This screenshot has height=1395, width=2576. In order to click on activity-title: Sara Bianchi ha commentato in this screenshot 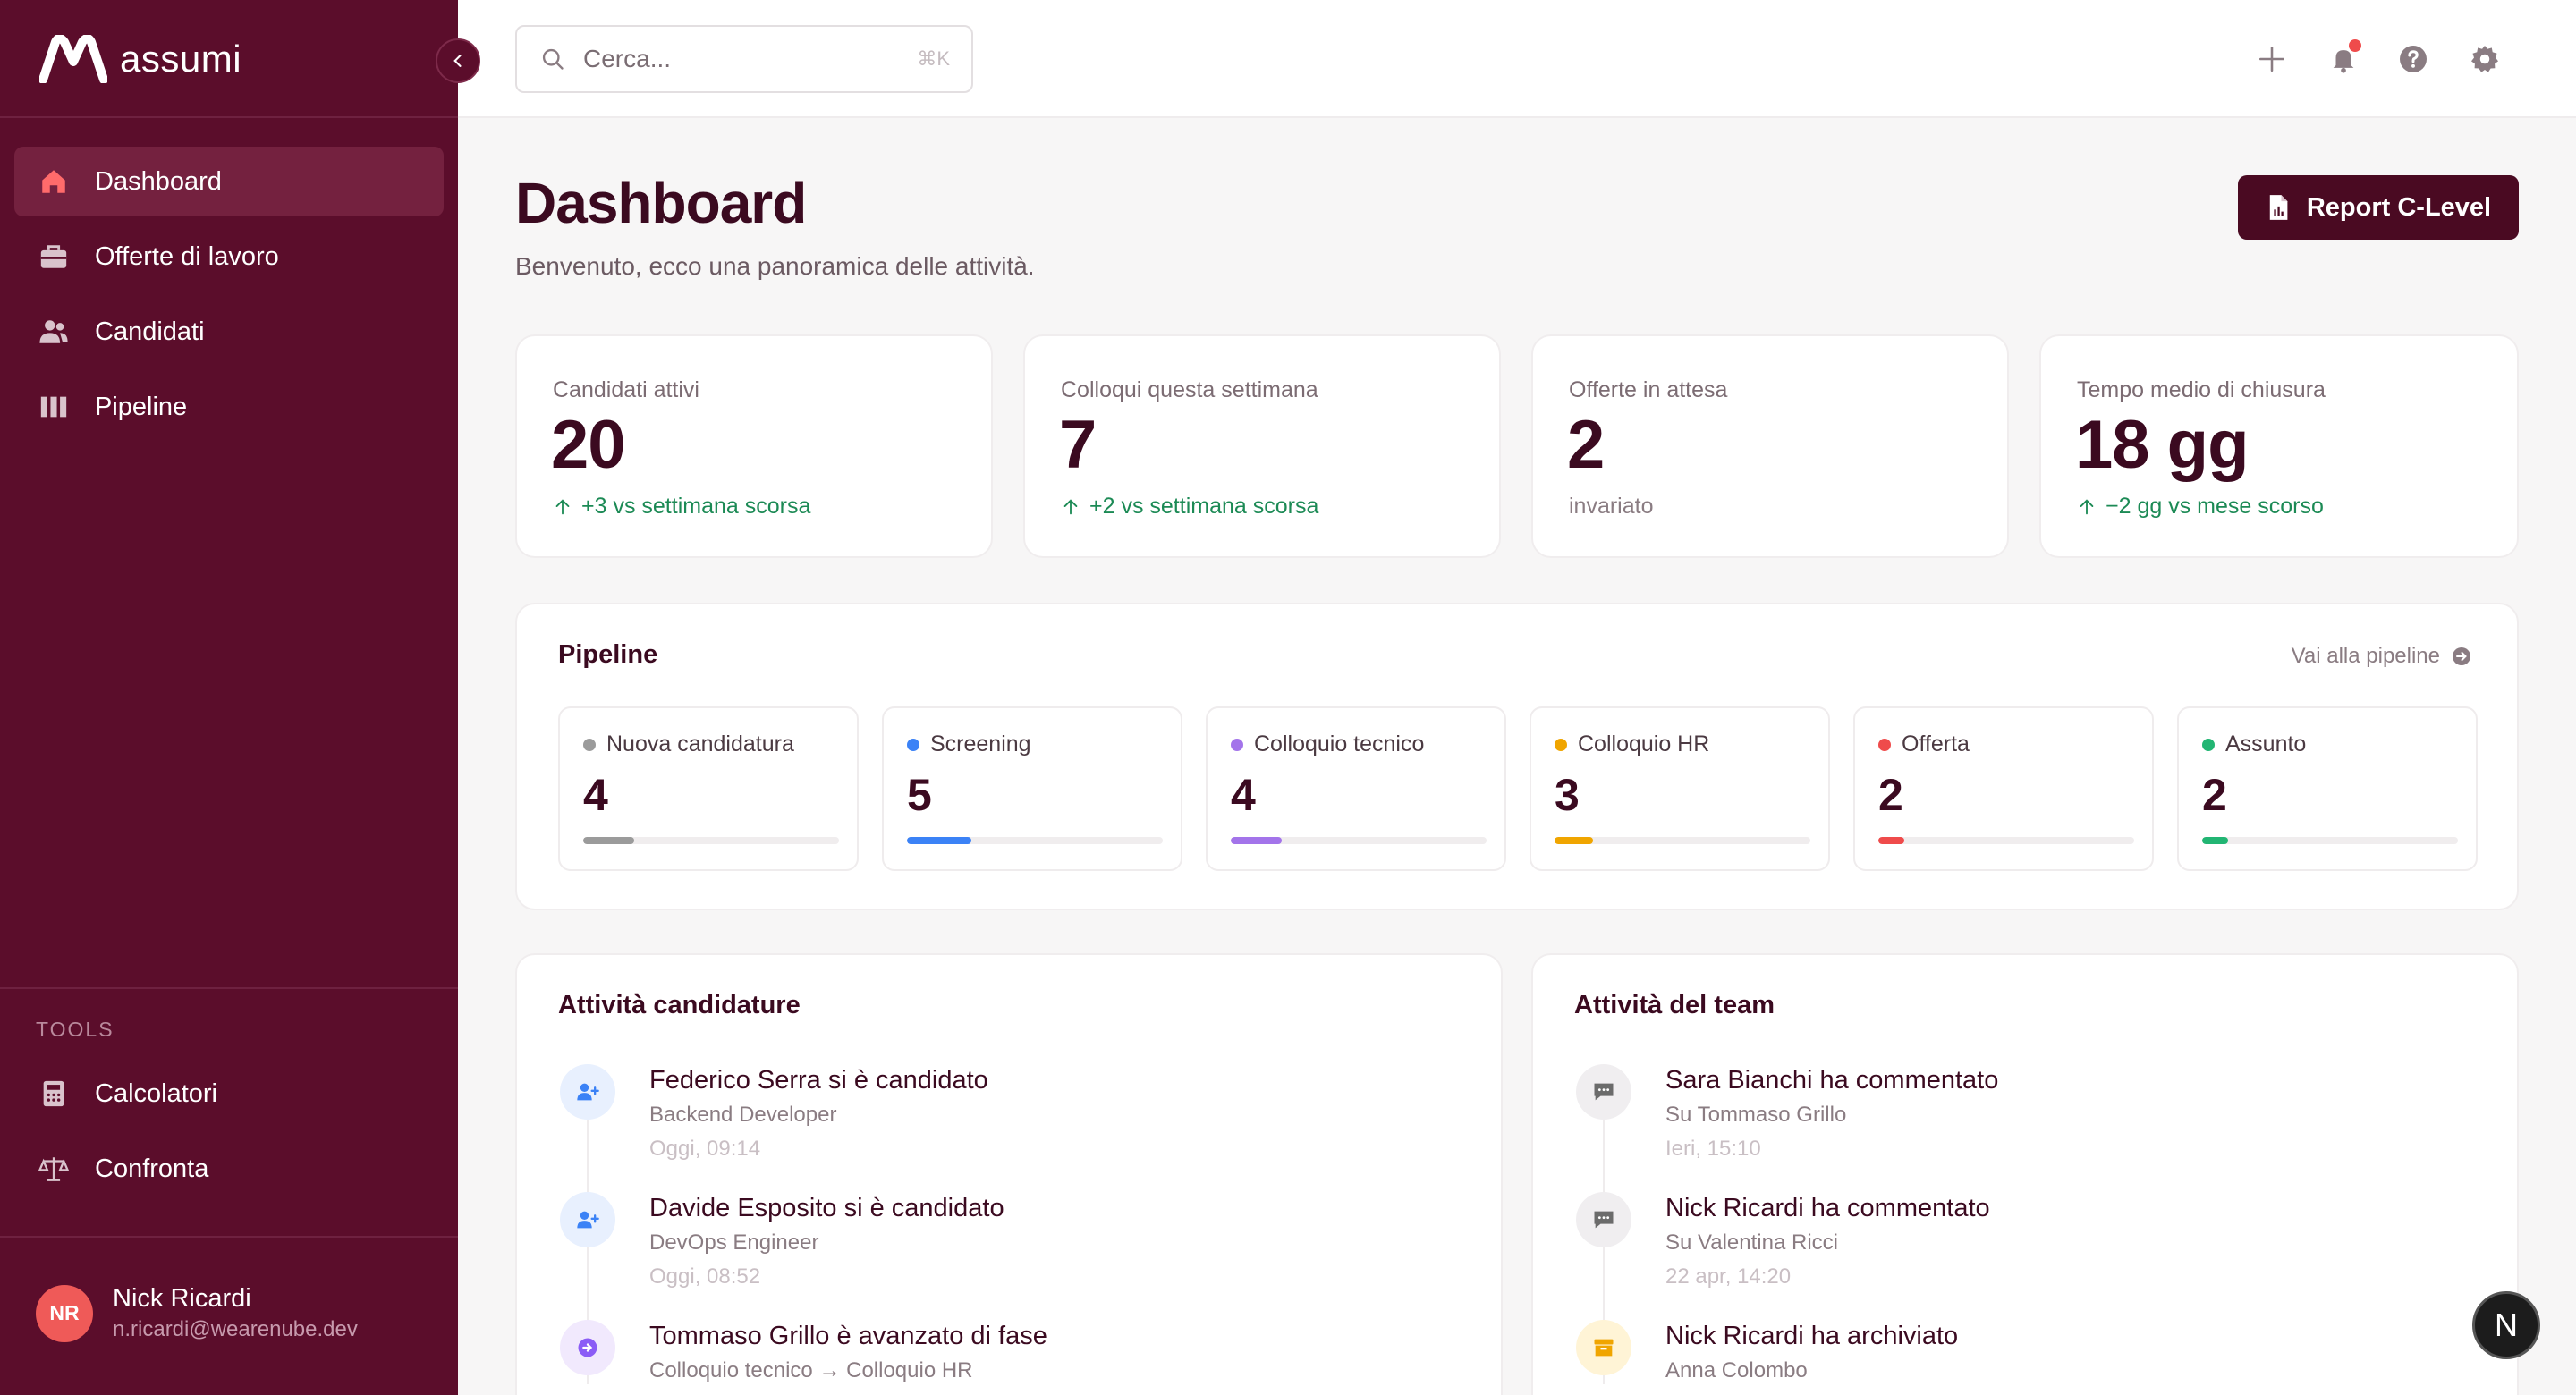, I will do `click(1832, 1080)`.